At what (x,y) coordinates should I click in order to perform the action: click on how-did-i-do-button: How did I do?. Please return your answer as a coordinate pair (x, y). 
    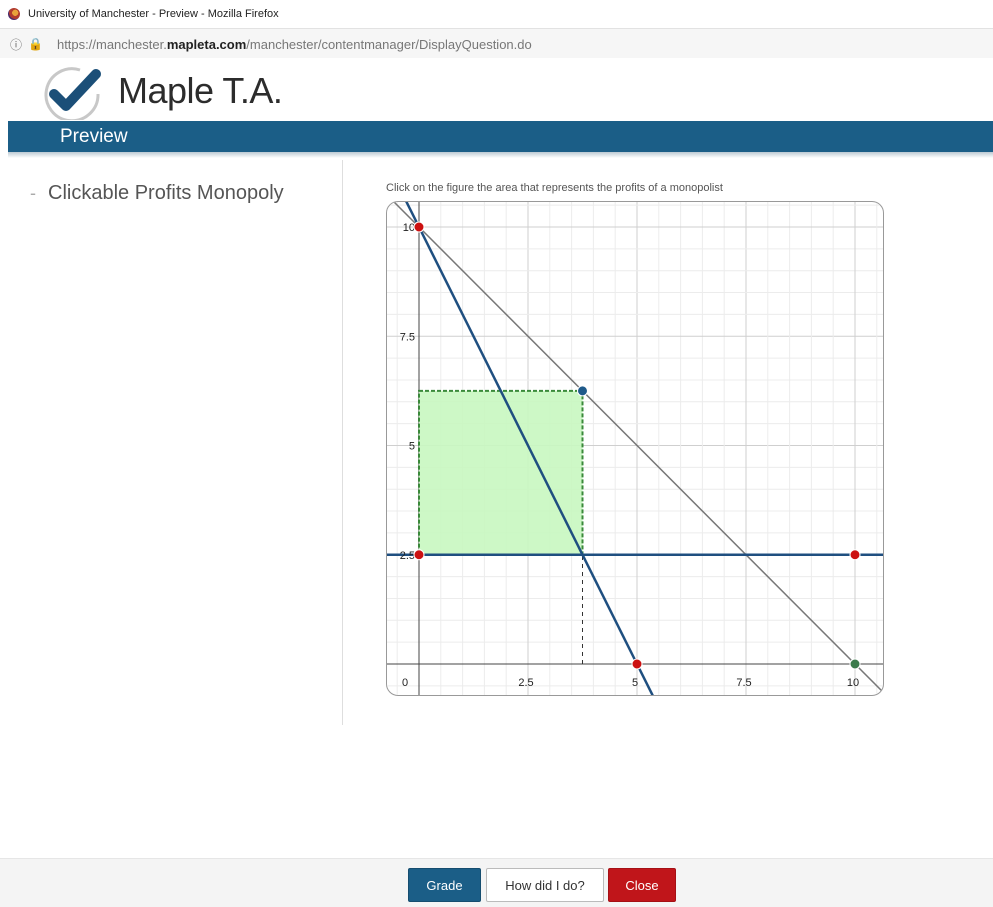
    Looking at the image, I should click on (545, 885).